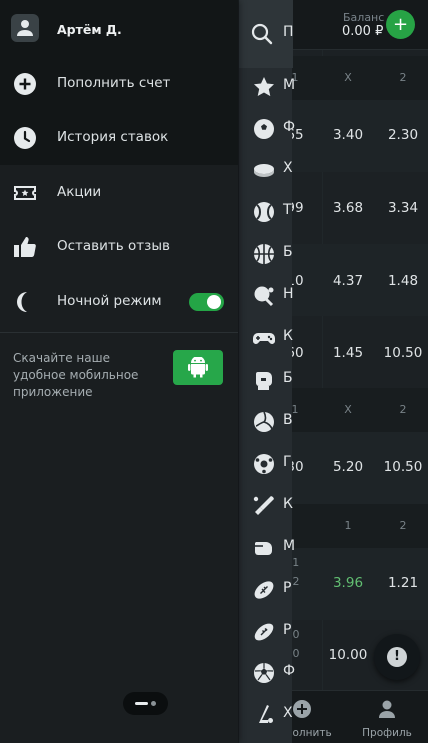 The height and width of the screenshot is (743, 428). Describe the element at coordinates (400, 24) in the screenshot. I see `add-funds-button: +` at that location.